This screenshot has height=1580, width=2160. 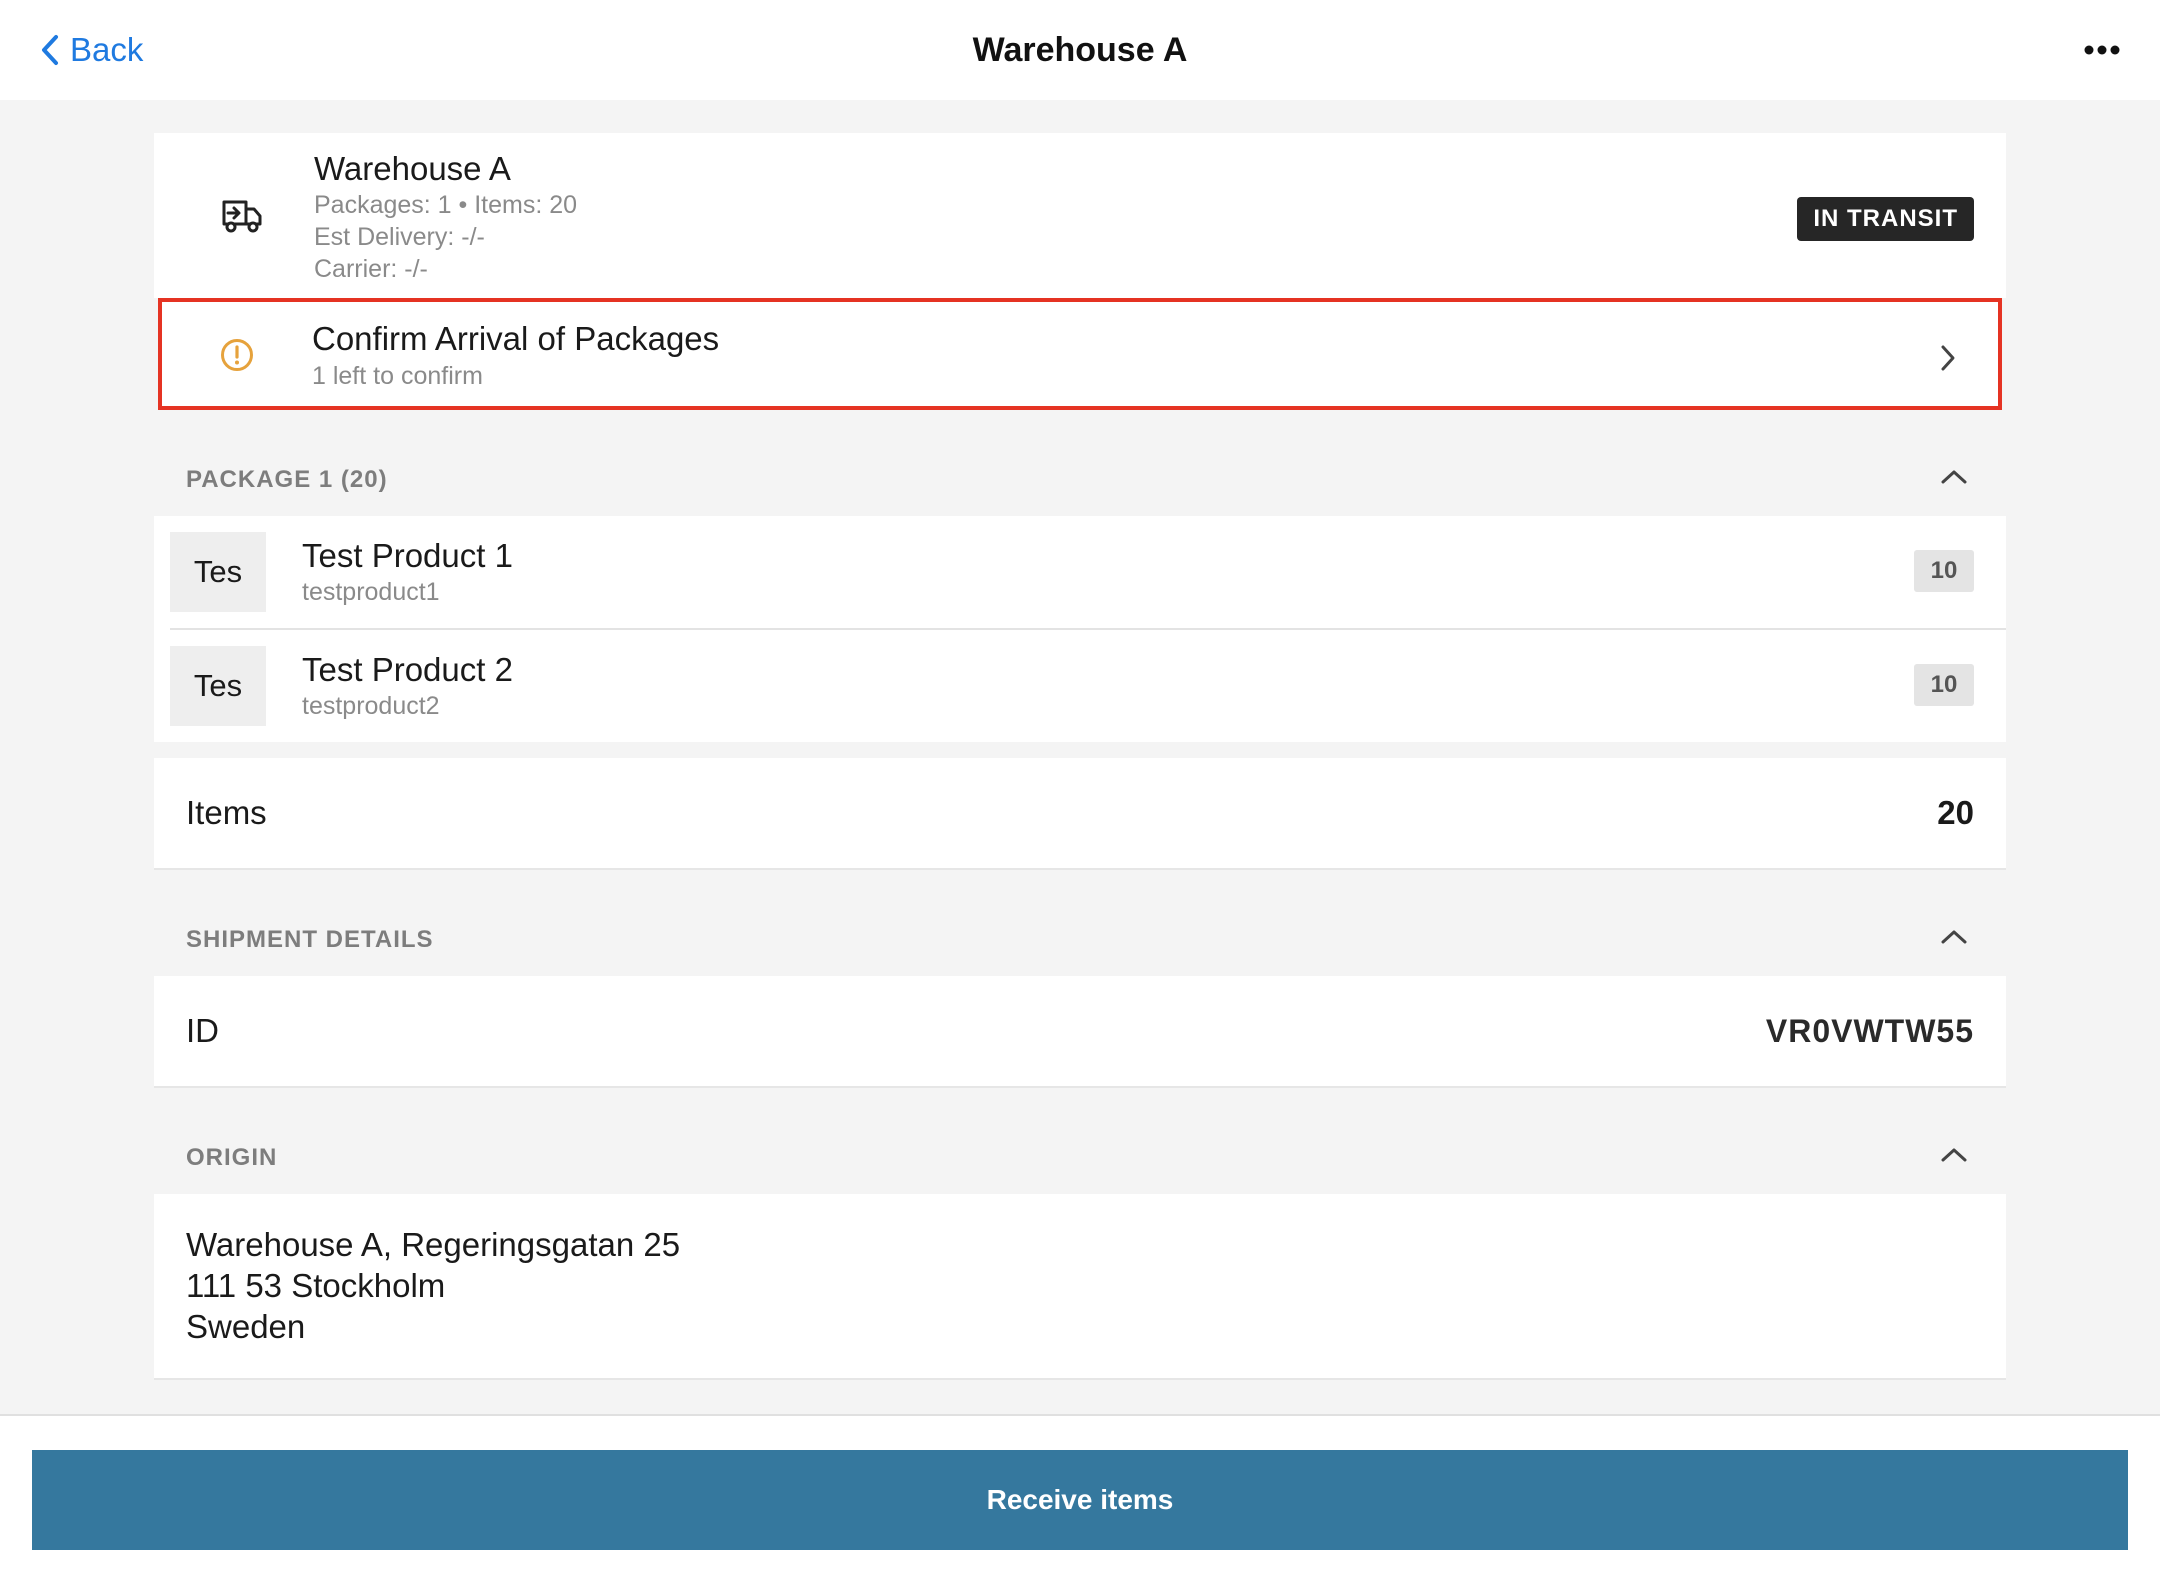 I want to click on confirm-title: Confirm Arrival of Packages, so click(x=516, y=338).